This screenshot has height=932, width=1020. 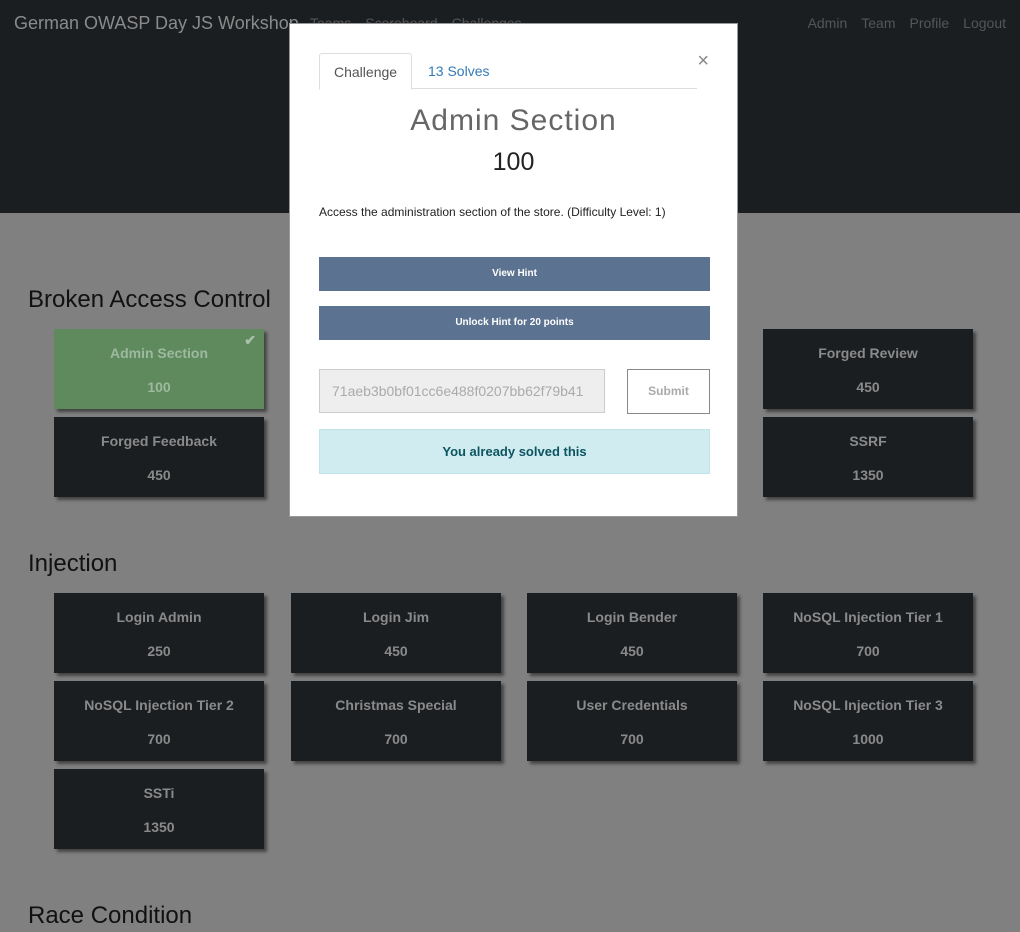 I want to click on challenge-name: Login Jim, so click(x=396, y=617).